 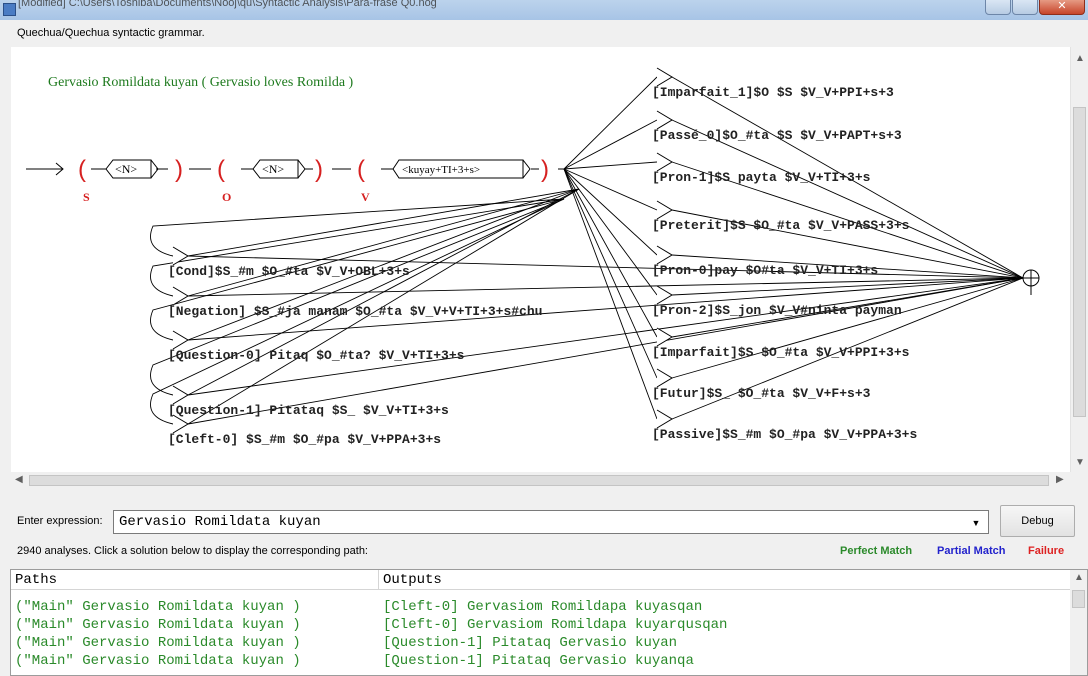 I want to click on debug-button: Debug, so click(x=1037, y=521).